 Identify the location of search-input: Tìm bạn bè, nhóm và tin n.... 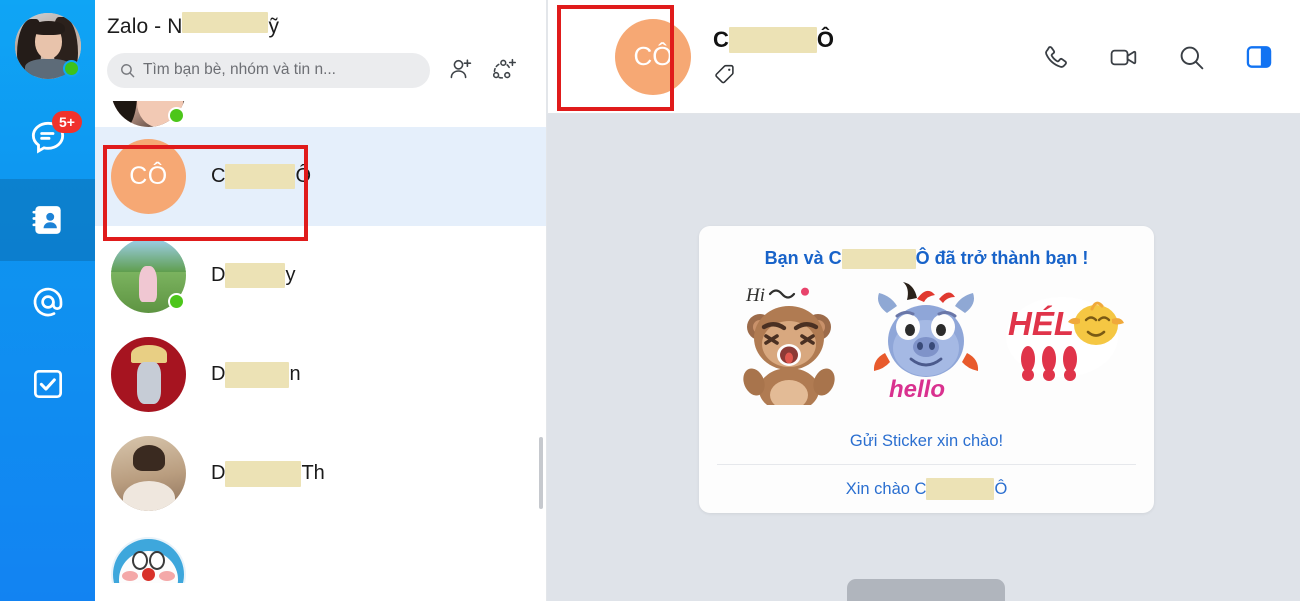
(268, 70).